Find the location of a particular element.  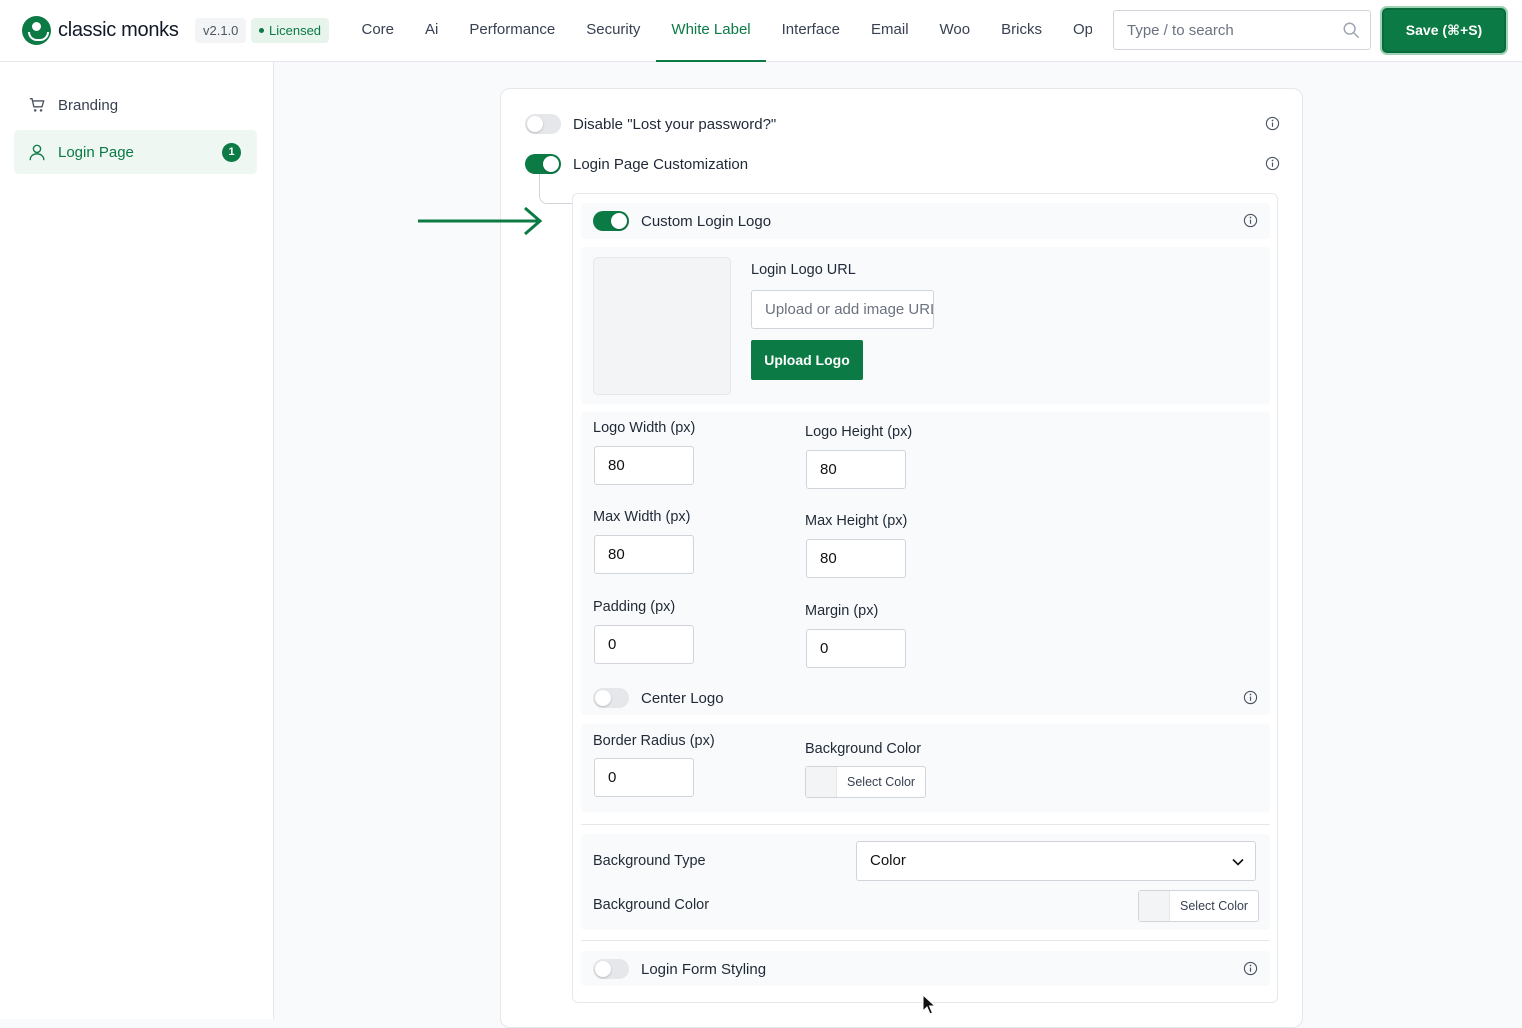

nav-tab-performance: Performance is located at coordinates (512, 31).